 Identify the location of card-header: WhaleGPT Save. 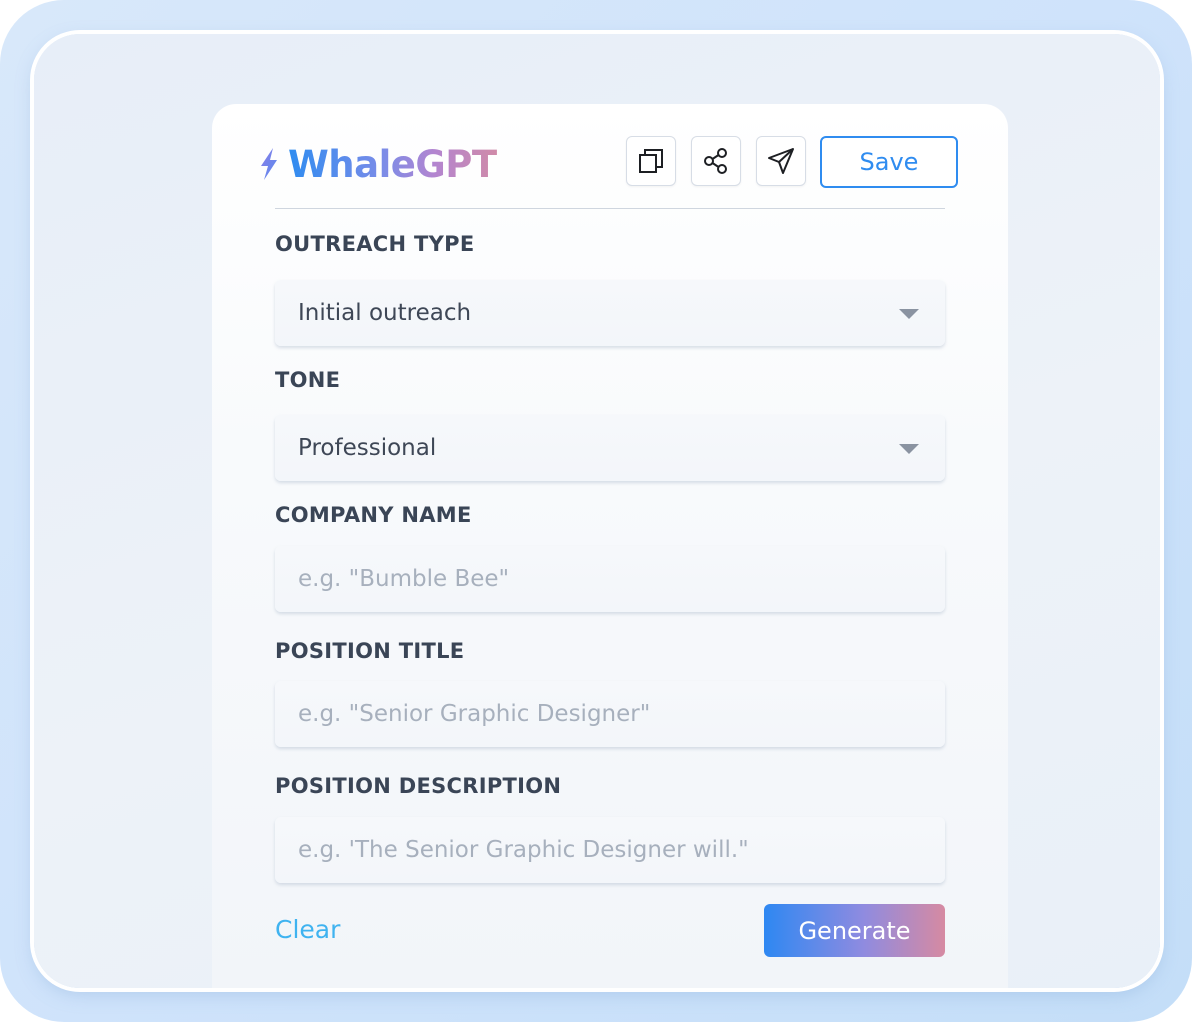
(610, 156).